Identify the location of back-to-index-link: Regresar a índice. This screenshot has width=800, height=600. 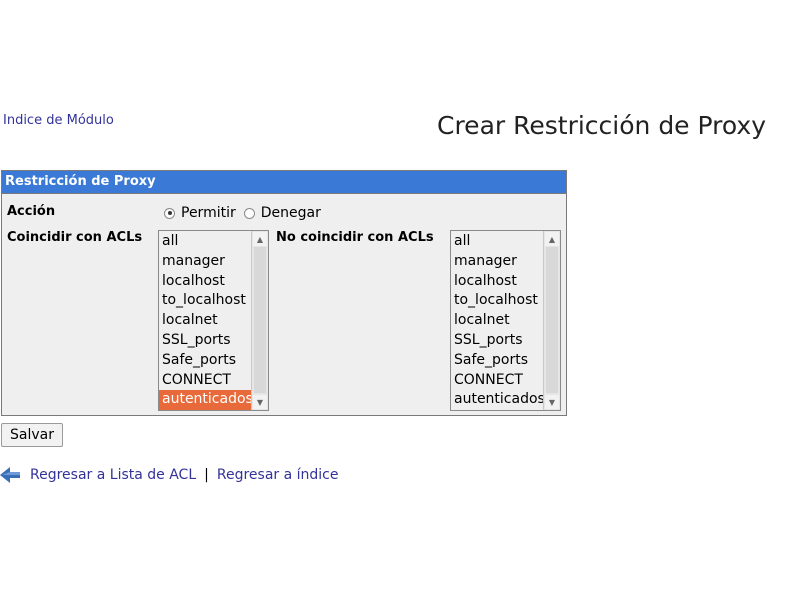
(278, 475).